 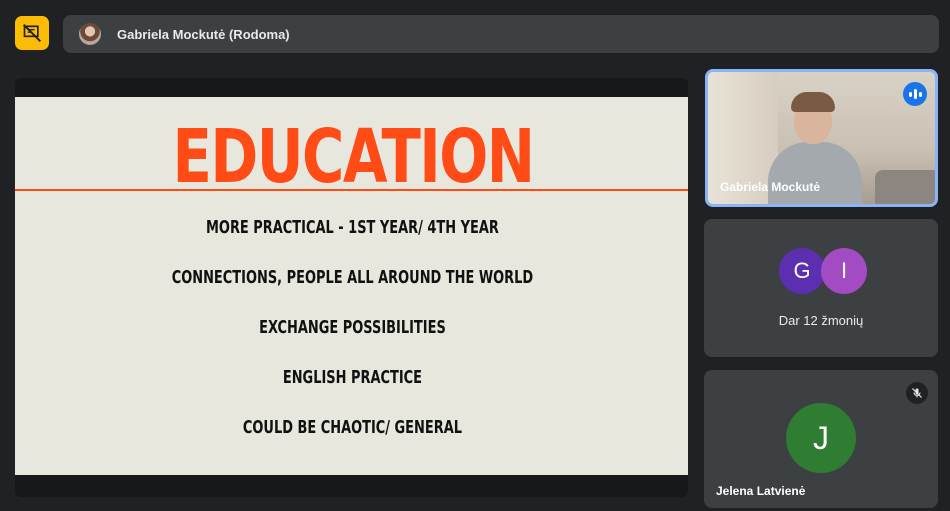 What do you see at coordinates (815, 173) in the screenshot?
I see `video-person-body` at bounding box center [815, 173].